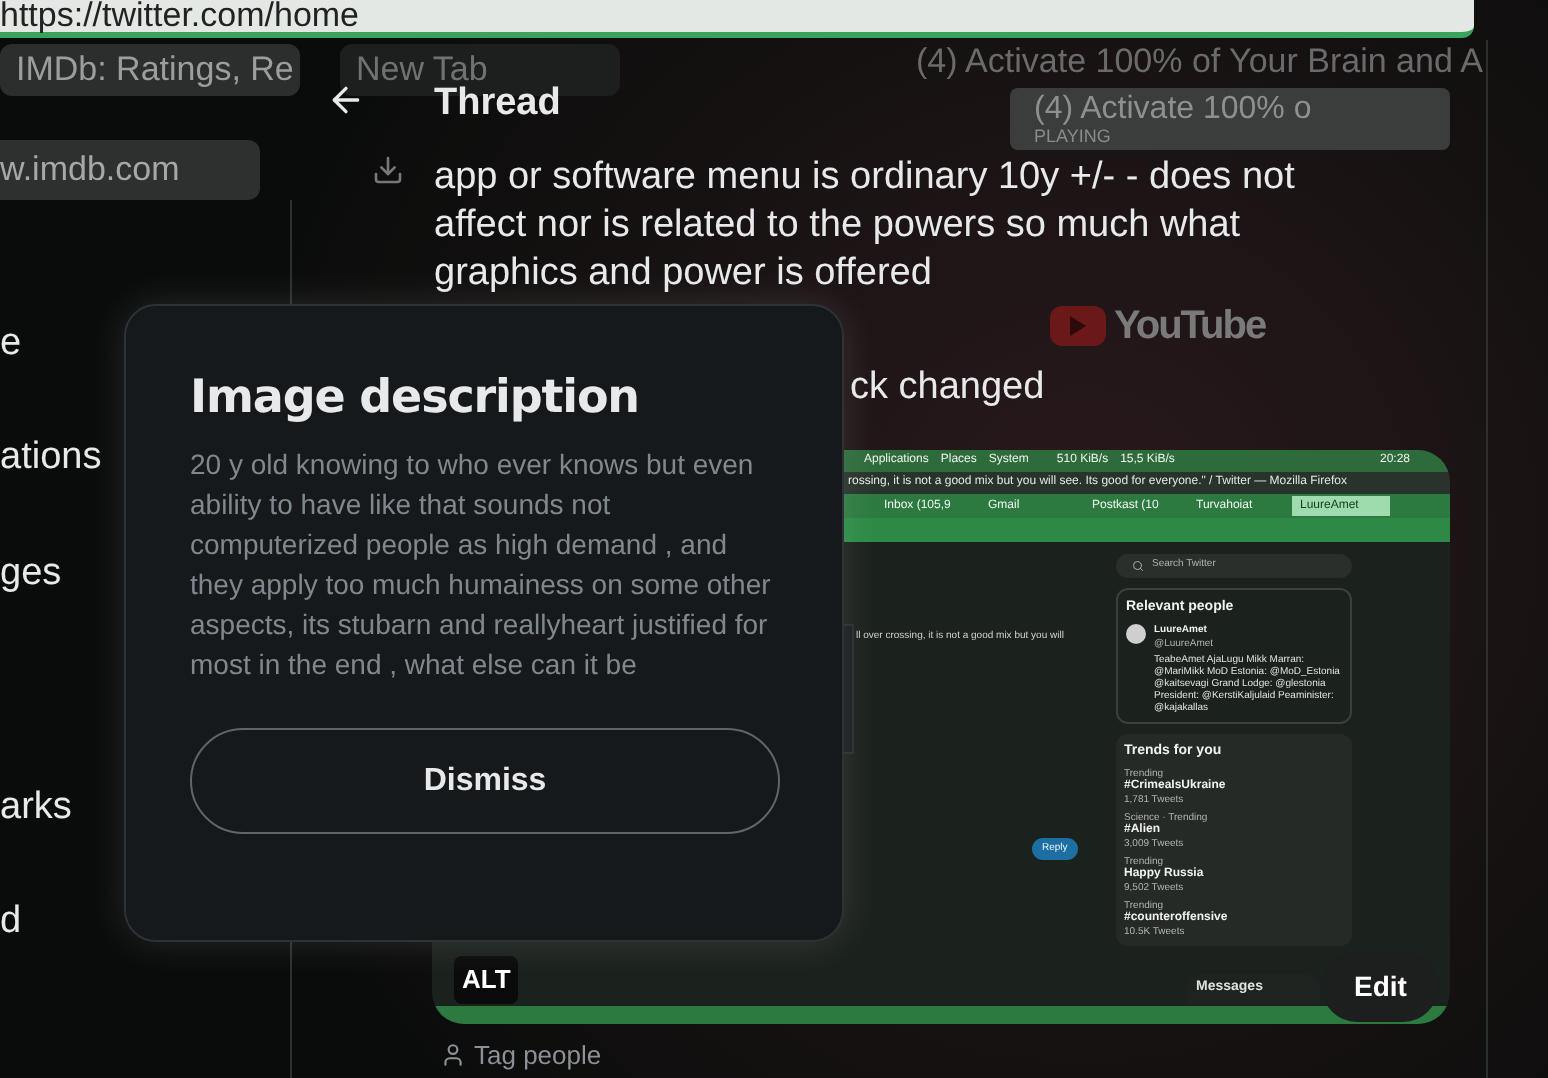 This screenshot has width=1548, height=1078. What do you see at coordinates (1200, 62) in the screenshot?
I see `window-title-text: (4) Activate 100% of Your Brain and A` at bounding box center [1200, 62].